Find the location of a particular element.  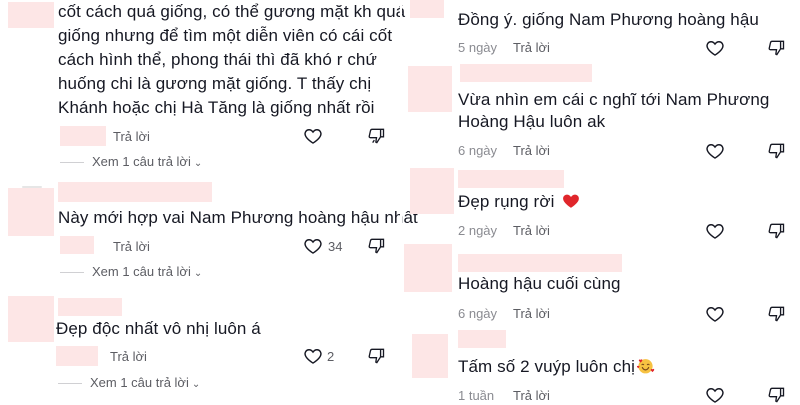

column-divider is located at coordinates (401, 200).